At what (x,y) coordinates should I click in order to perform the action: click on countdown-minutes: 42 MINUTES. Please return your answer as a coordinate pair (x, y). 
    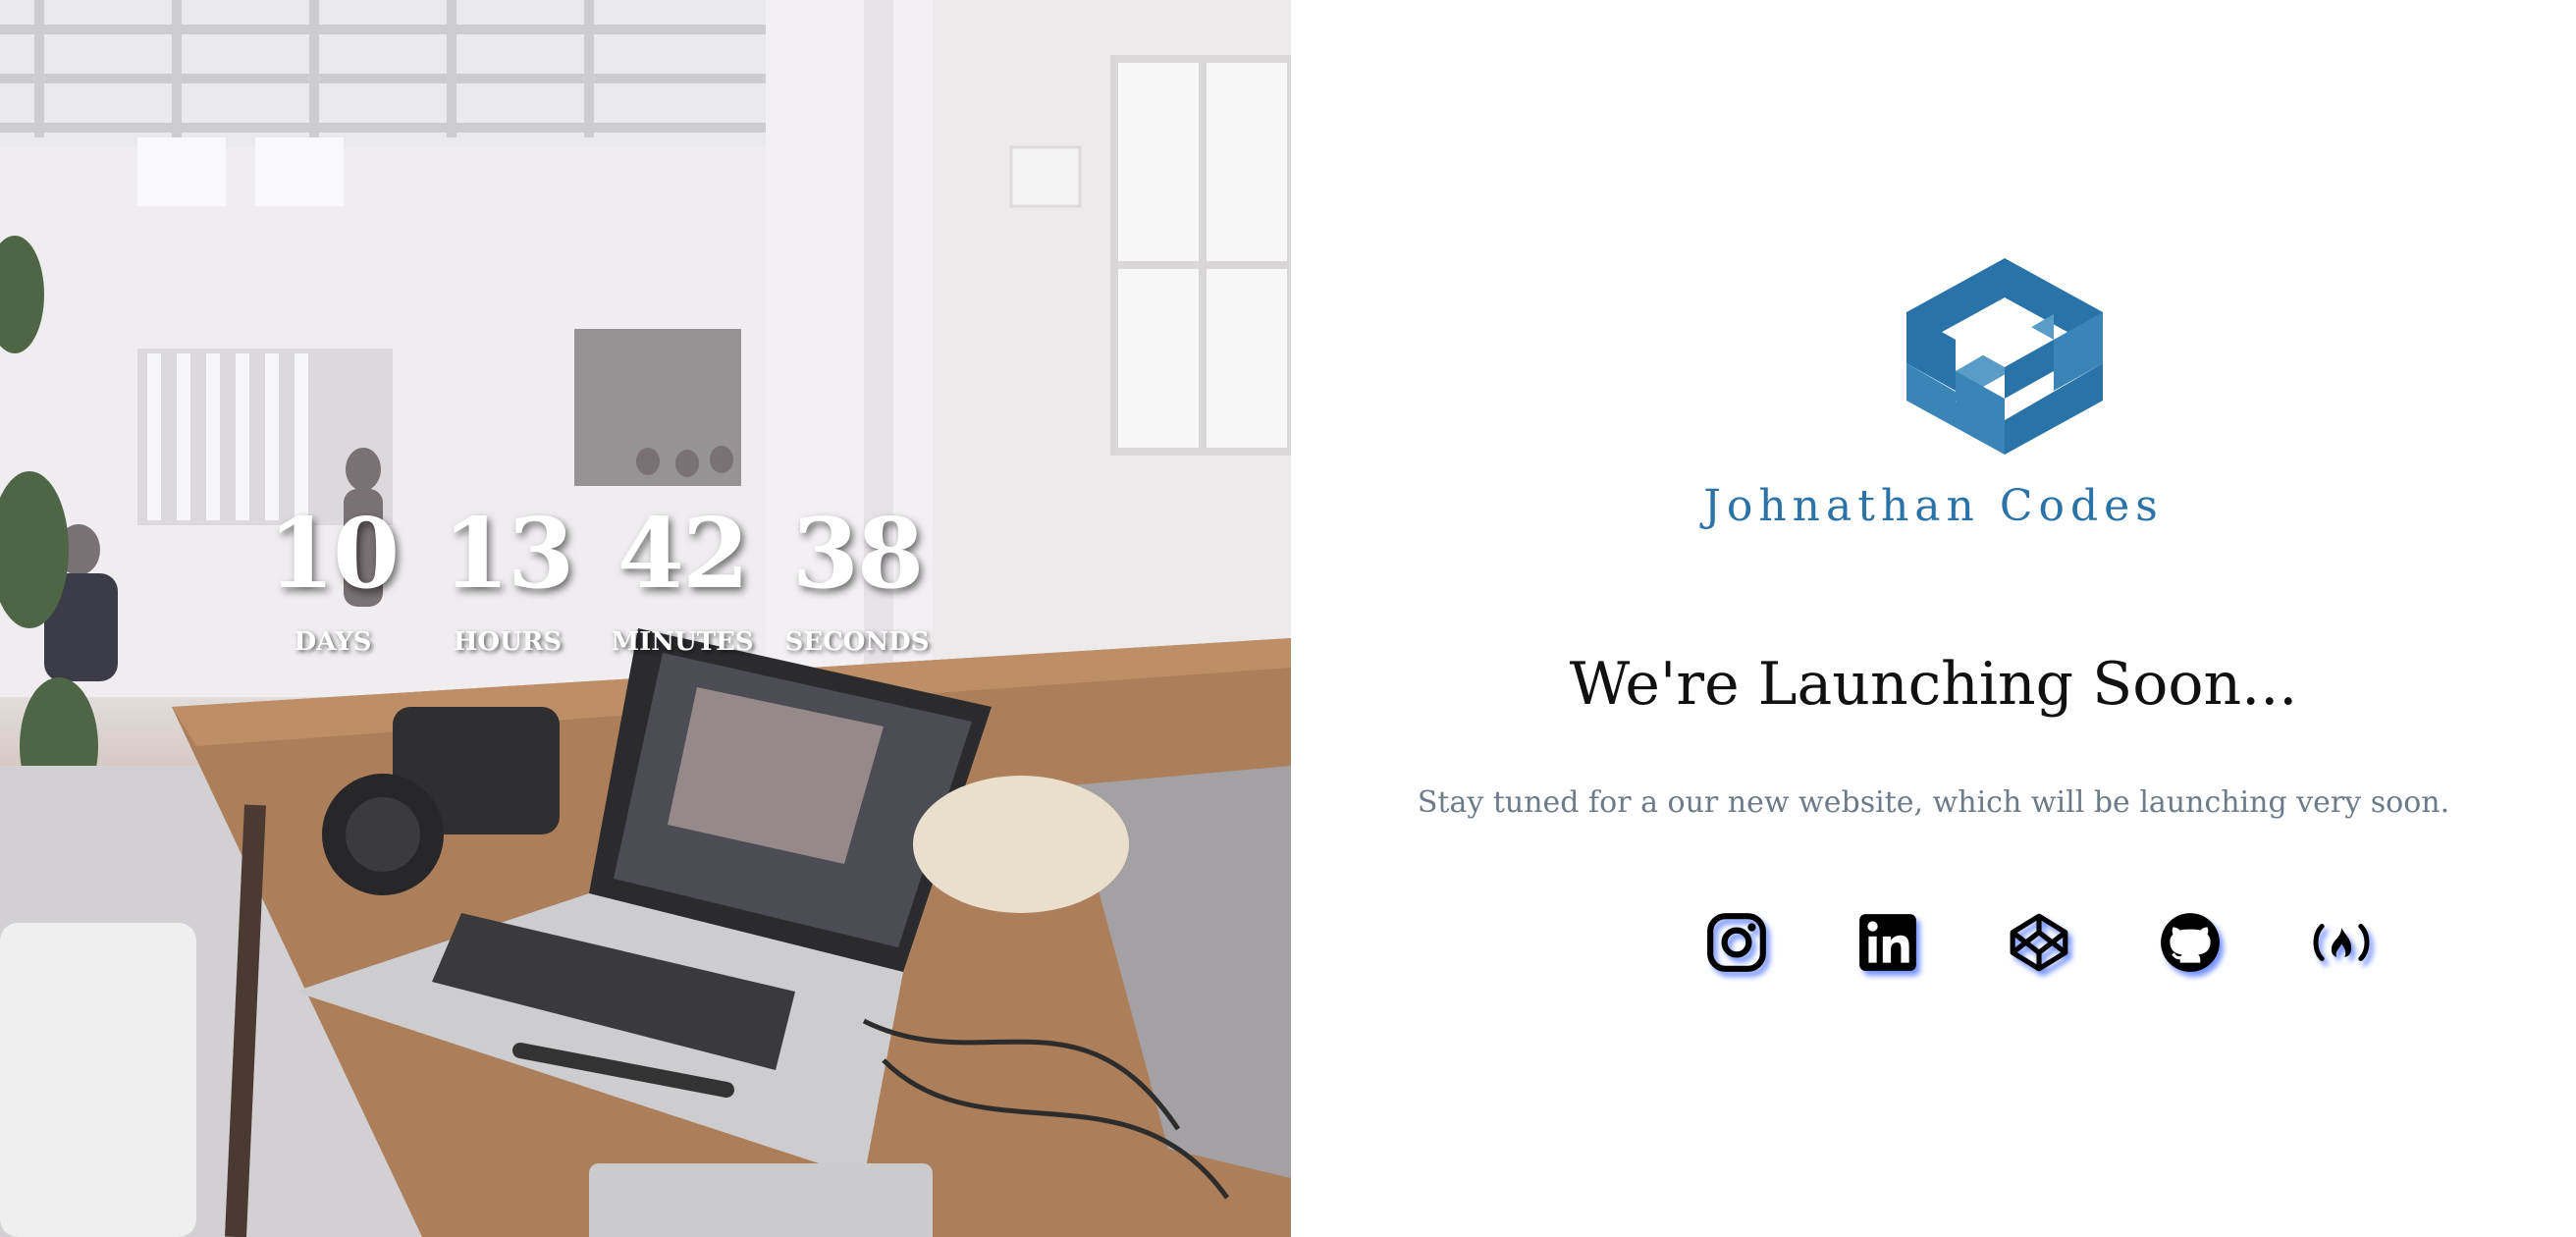
    Looking at the image, I should click on (682, 578).